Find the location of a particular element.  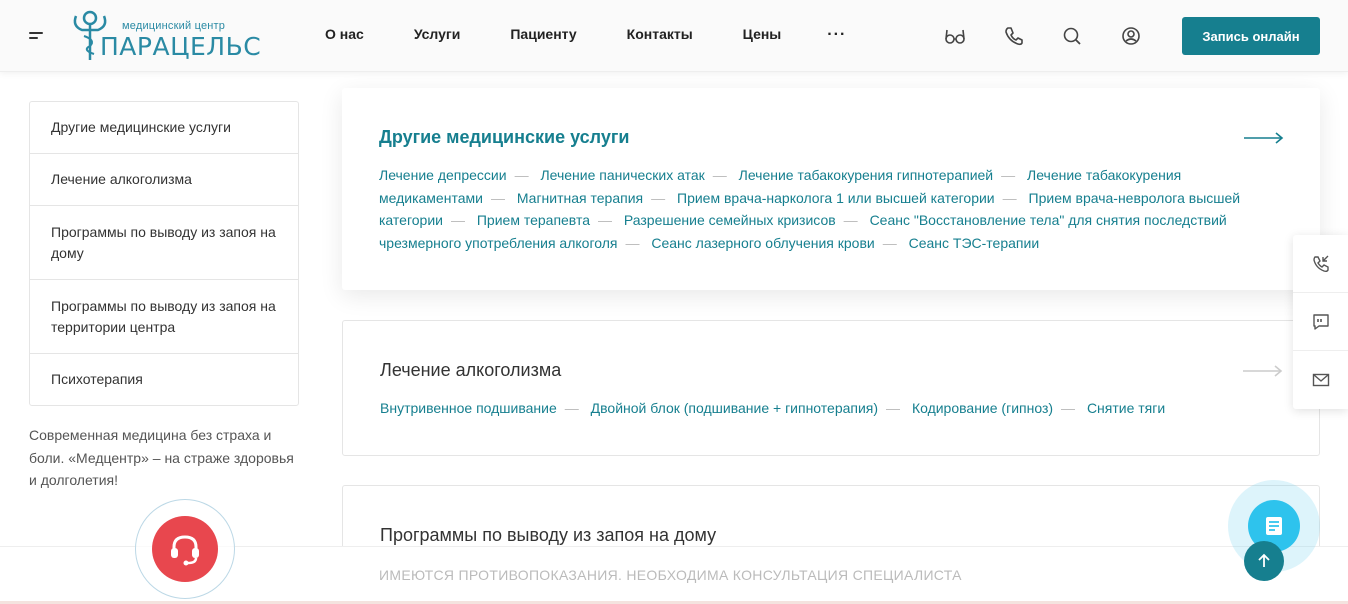

service-link: Сеанс ТЭС-терапии is located at coordinates (974, 243).